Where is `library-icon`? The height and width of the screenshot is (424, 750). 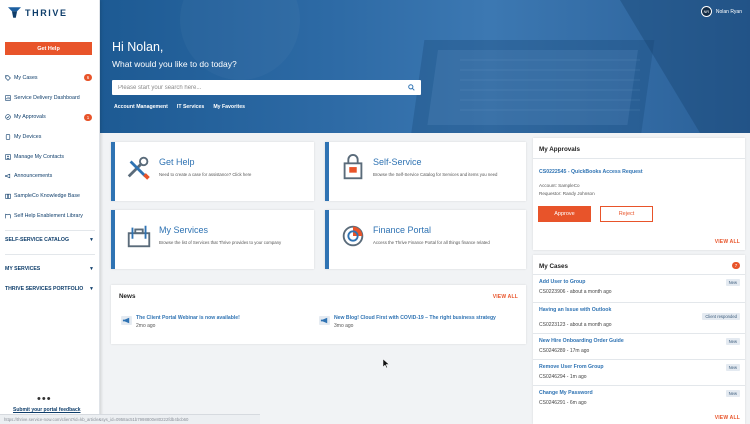 library-icon is located at coordinates (8, 216).